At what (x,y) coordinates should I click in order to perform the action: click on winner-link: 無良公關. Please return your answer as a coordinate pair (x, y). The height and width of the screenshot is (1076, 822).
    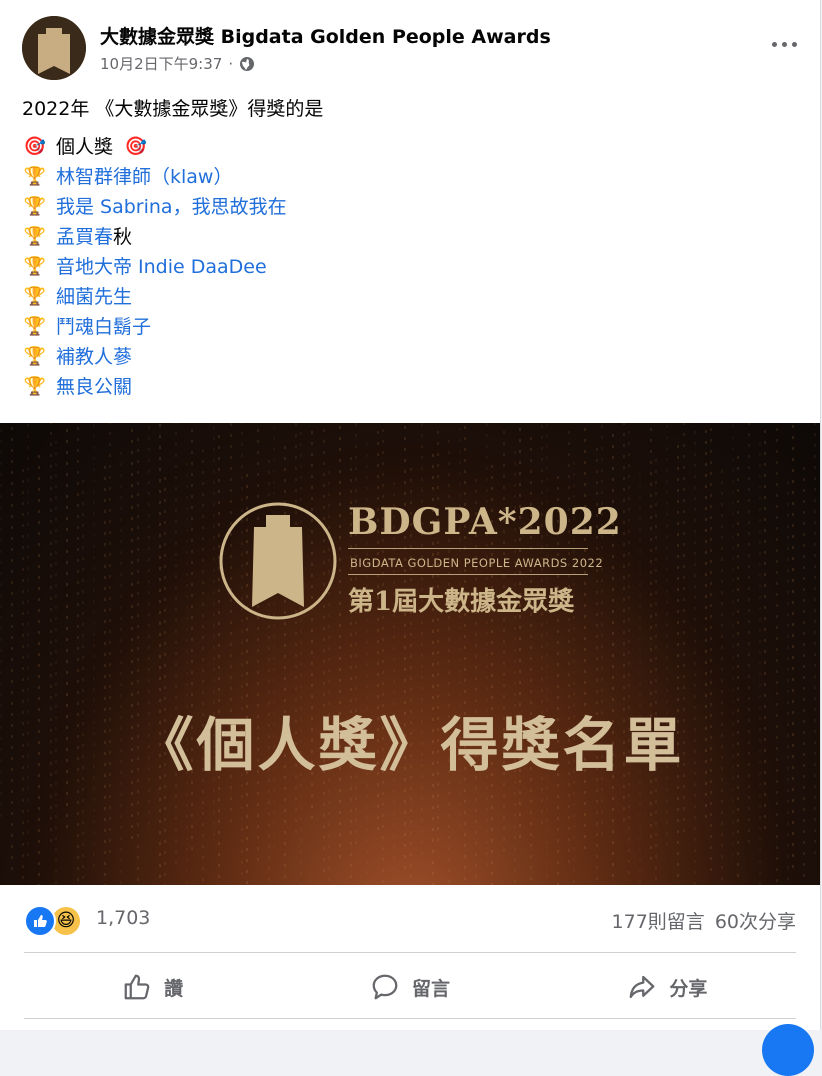
    Looking at the image, I should click on (94, 387).